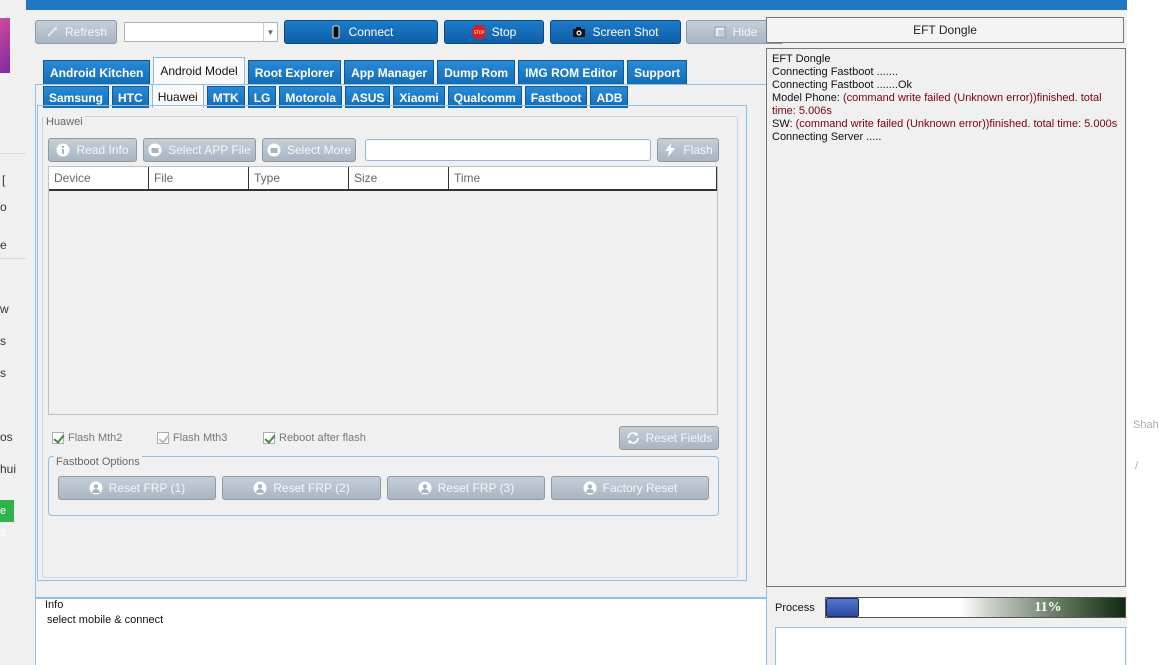  Describe the element at coordinates (270, 32) in the screenshot. I see `chevron-down-icon: ▼` at that location.